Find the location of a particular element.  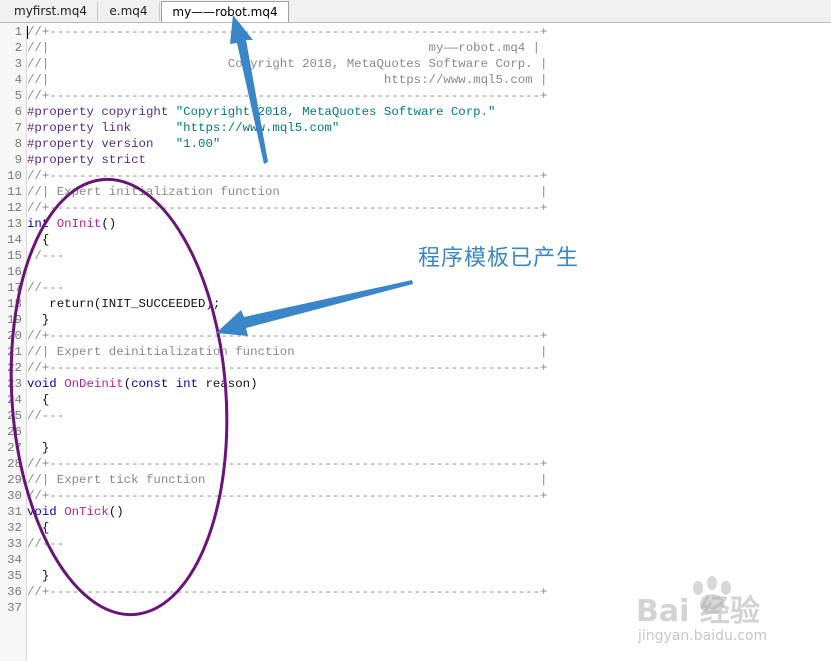

annotation-caption: 程序模板已产生 is located at coordinates (499, 258).